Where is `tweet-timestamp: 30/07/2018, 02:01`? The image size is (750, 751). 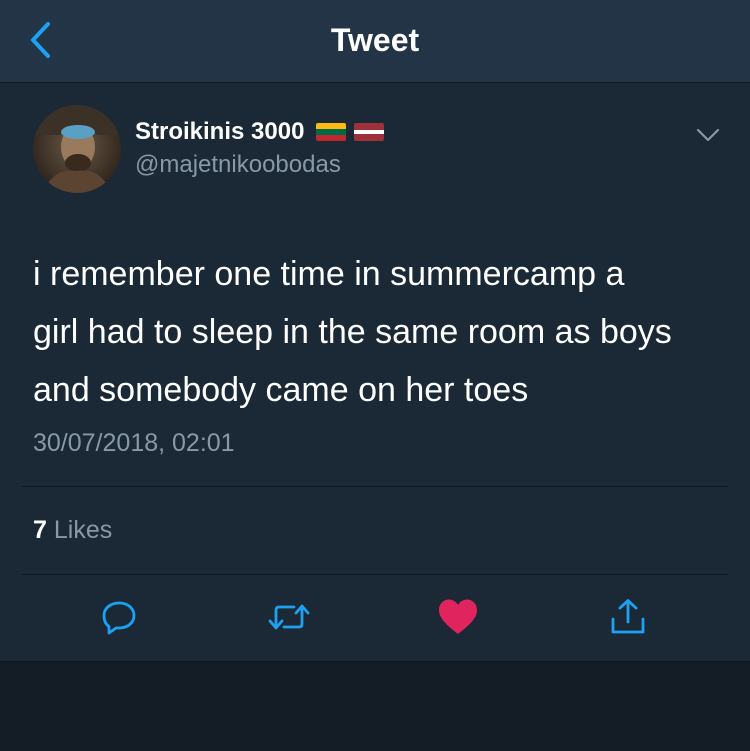 tweet-timestamp: 30/07/2018, 02:01 is located at coordinates (134, 443).